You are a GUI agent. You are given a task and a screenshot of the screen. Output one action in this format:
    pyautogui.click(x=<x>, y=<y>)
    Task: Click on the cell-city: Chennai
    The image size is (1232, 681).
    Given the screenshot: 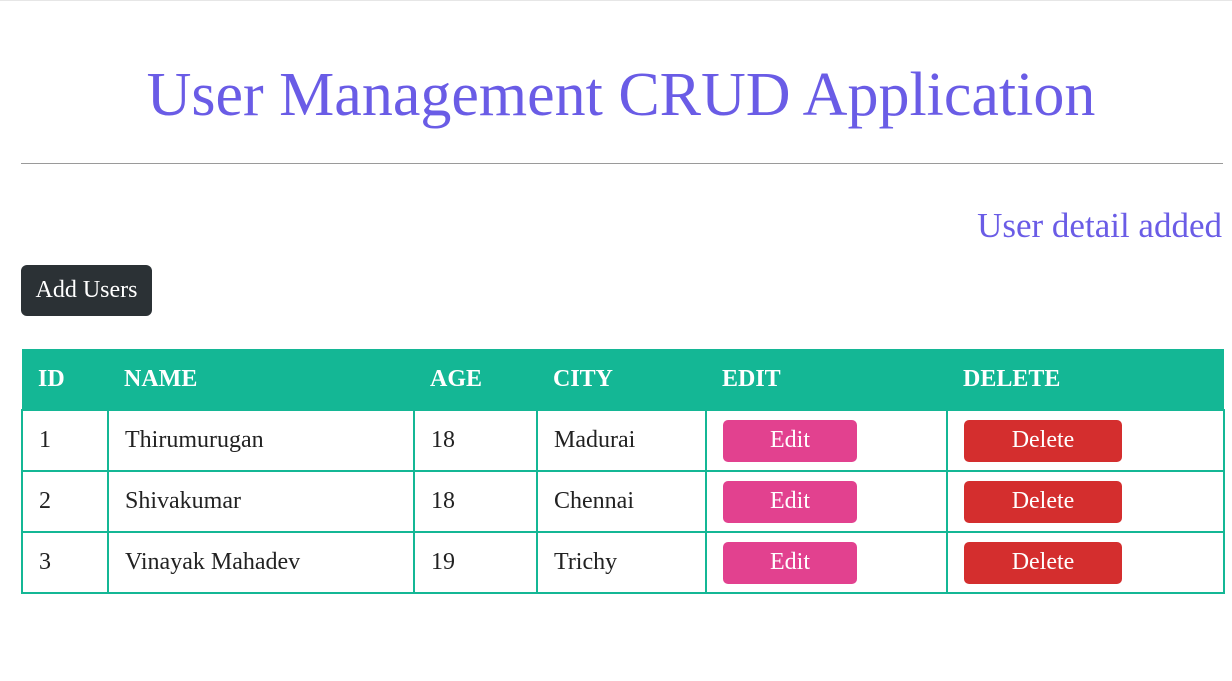 What is the action you would take?
    pyautogui.click(x=621, y=501)
    